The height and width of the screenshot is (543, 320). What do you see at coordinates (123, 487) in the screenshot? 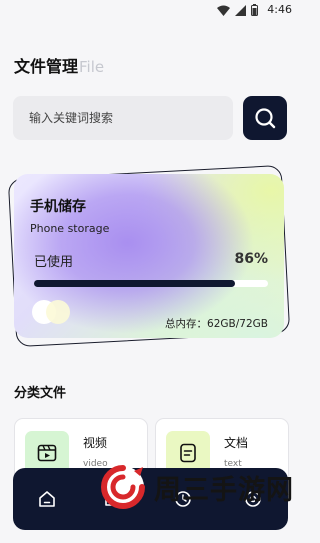
I see `watermark-logo-icon` at bounding box center [123, 487].